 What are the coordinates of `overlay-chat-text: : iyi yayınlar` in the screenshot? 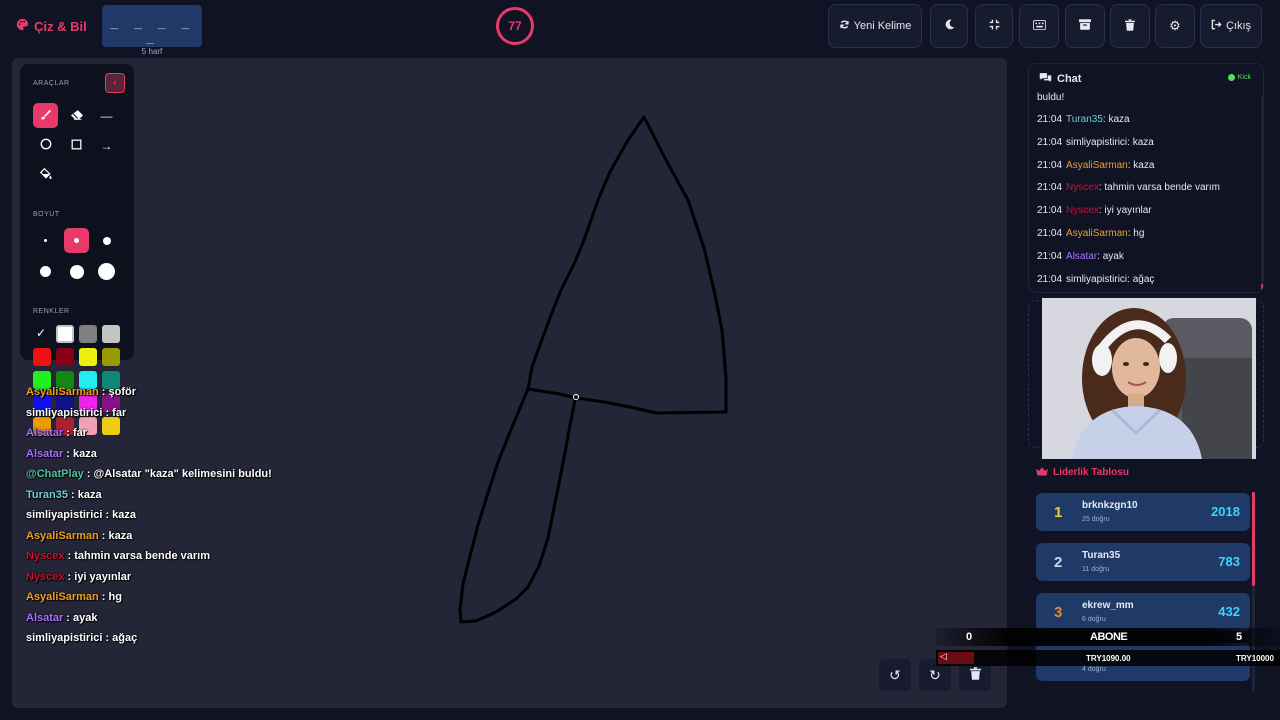 It's located at (99, 577).